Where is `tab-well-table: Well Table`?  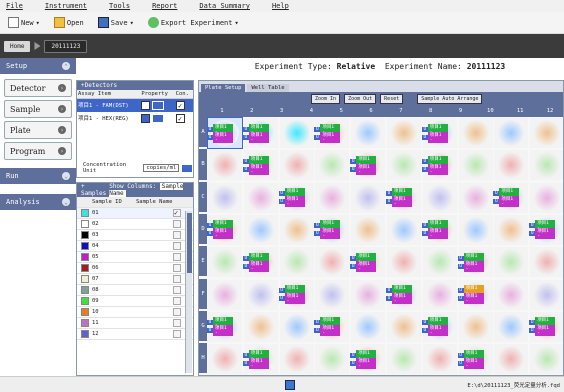
tab-well-table: Well Table is located at coordinates (268, 88).